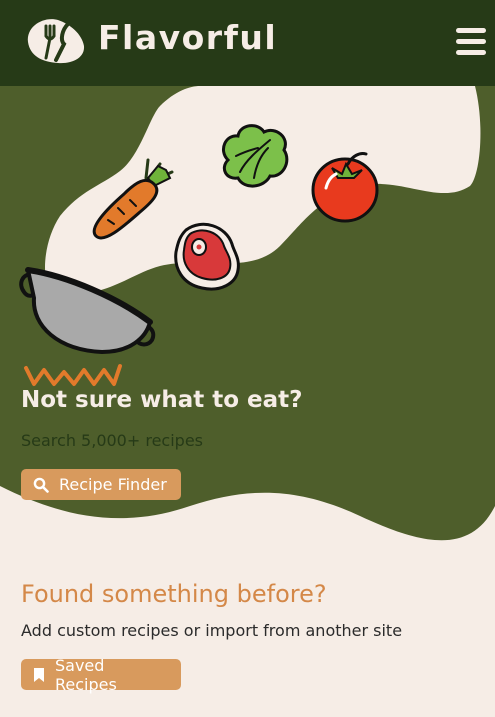 This screenshot has width=495, height=717. Describe the element at coordinates (345, 187) in the screenshot. I see `tomato-icon` at that location.